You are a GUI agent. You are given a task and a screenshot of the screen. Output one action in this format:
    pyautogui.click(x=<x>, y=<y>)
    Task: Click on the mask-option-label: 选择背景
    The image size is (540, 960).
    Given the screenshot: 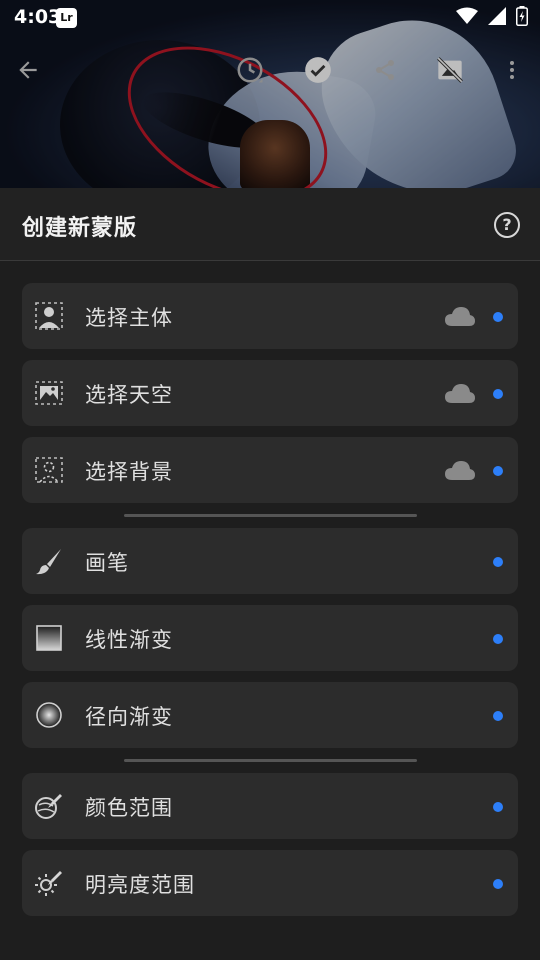 What is the action you would take?
    pyautogui.click(x=129, y=472)
    